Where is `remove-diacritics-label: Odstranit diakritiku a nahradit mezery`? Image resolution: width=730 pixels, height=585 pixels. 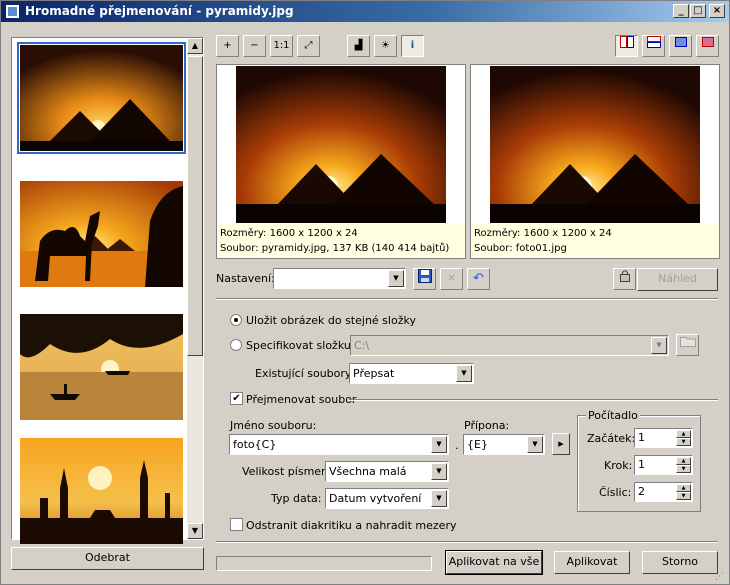
remove-diacritics-label: Odstranit diakritiku a nahradit mezery is located at coordinates (351, 525).